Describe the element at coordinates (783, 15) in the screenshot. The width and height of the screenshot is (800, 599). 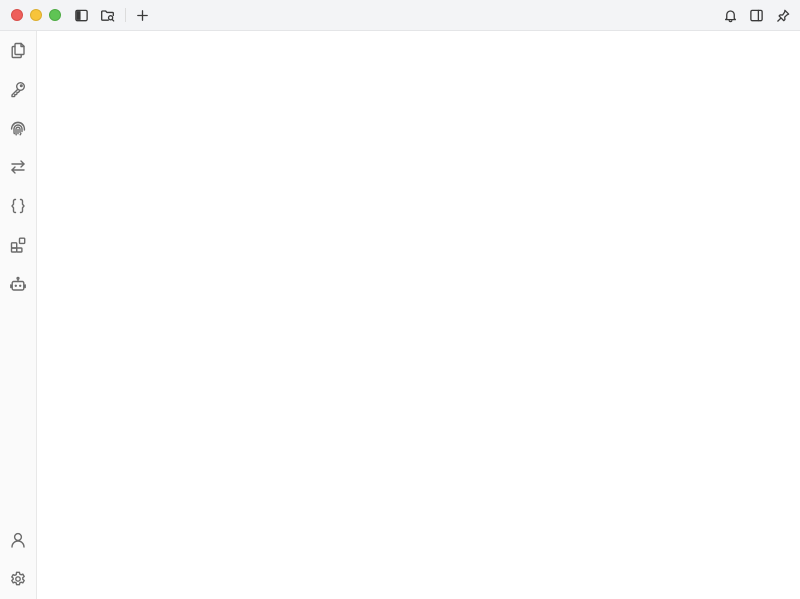
I see `pin-icon` at that location.